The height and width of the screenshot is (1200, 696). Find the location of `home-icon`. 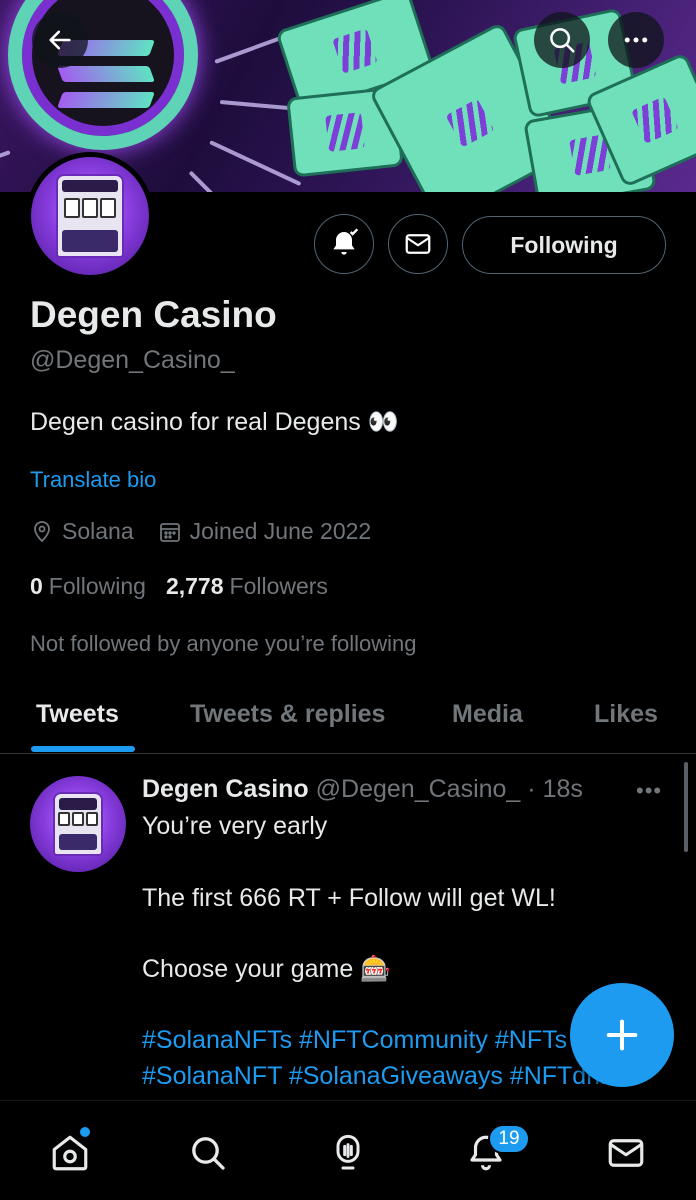

home-icon is located at coordinates (70, 1153).